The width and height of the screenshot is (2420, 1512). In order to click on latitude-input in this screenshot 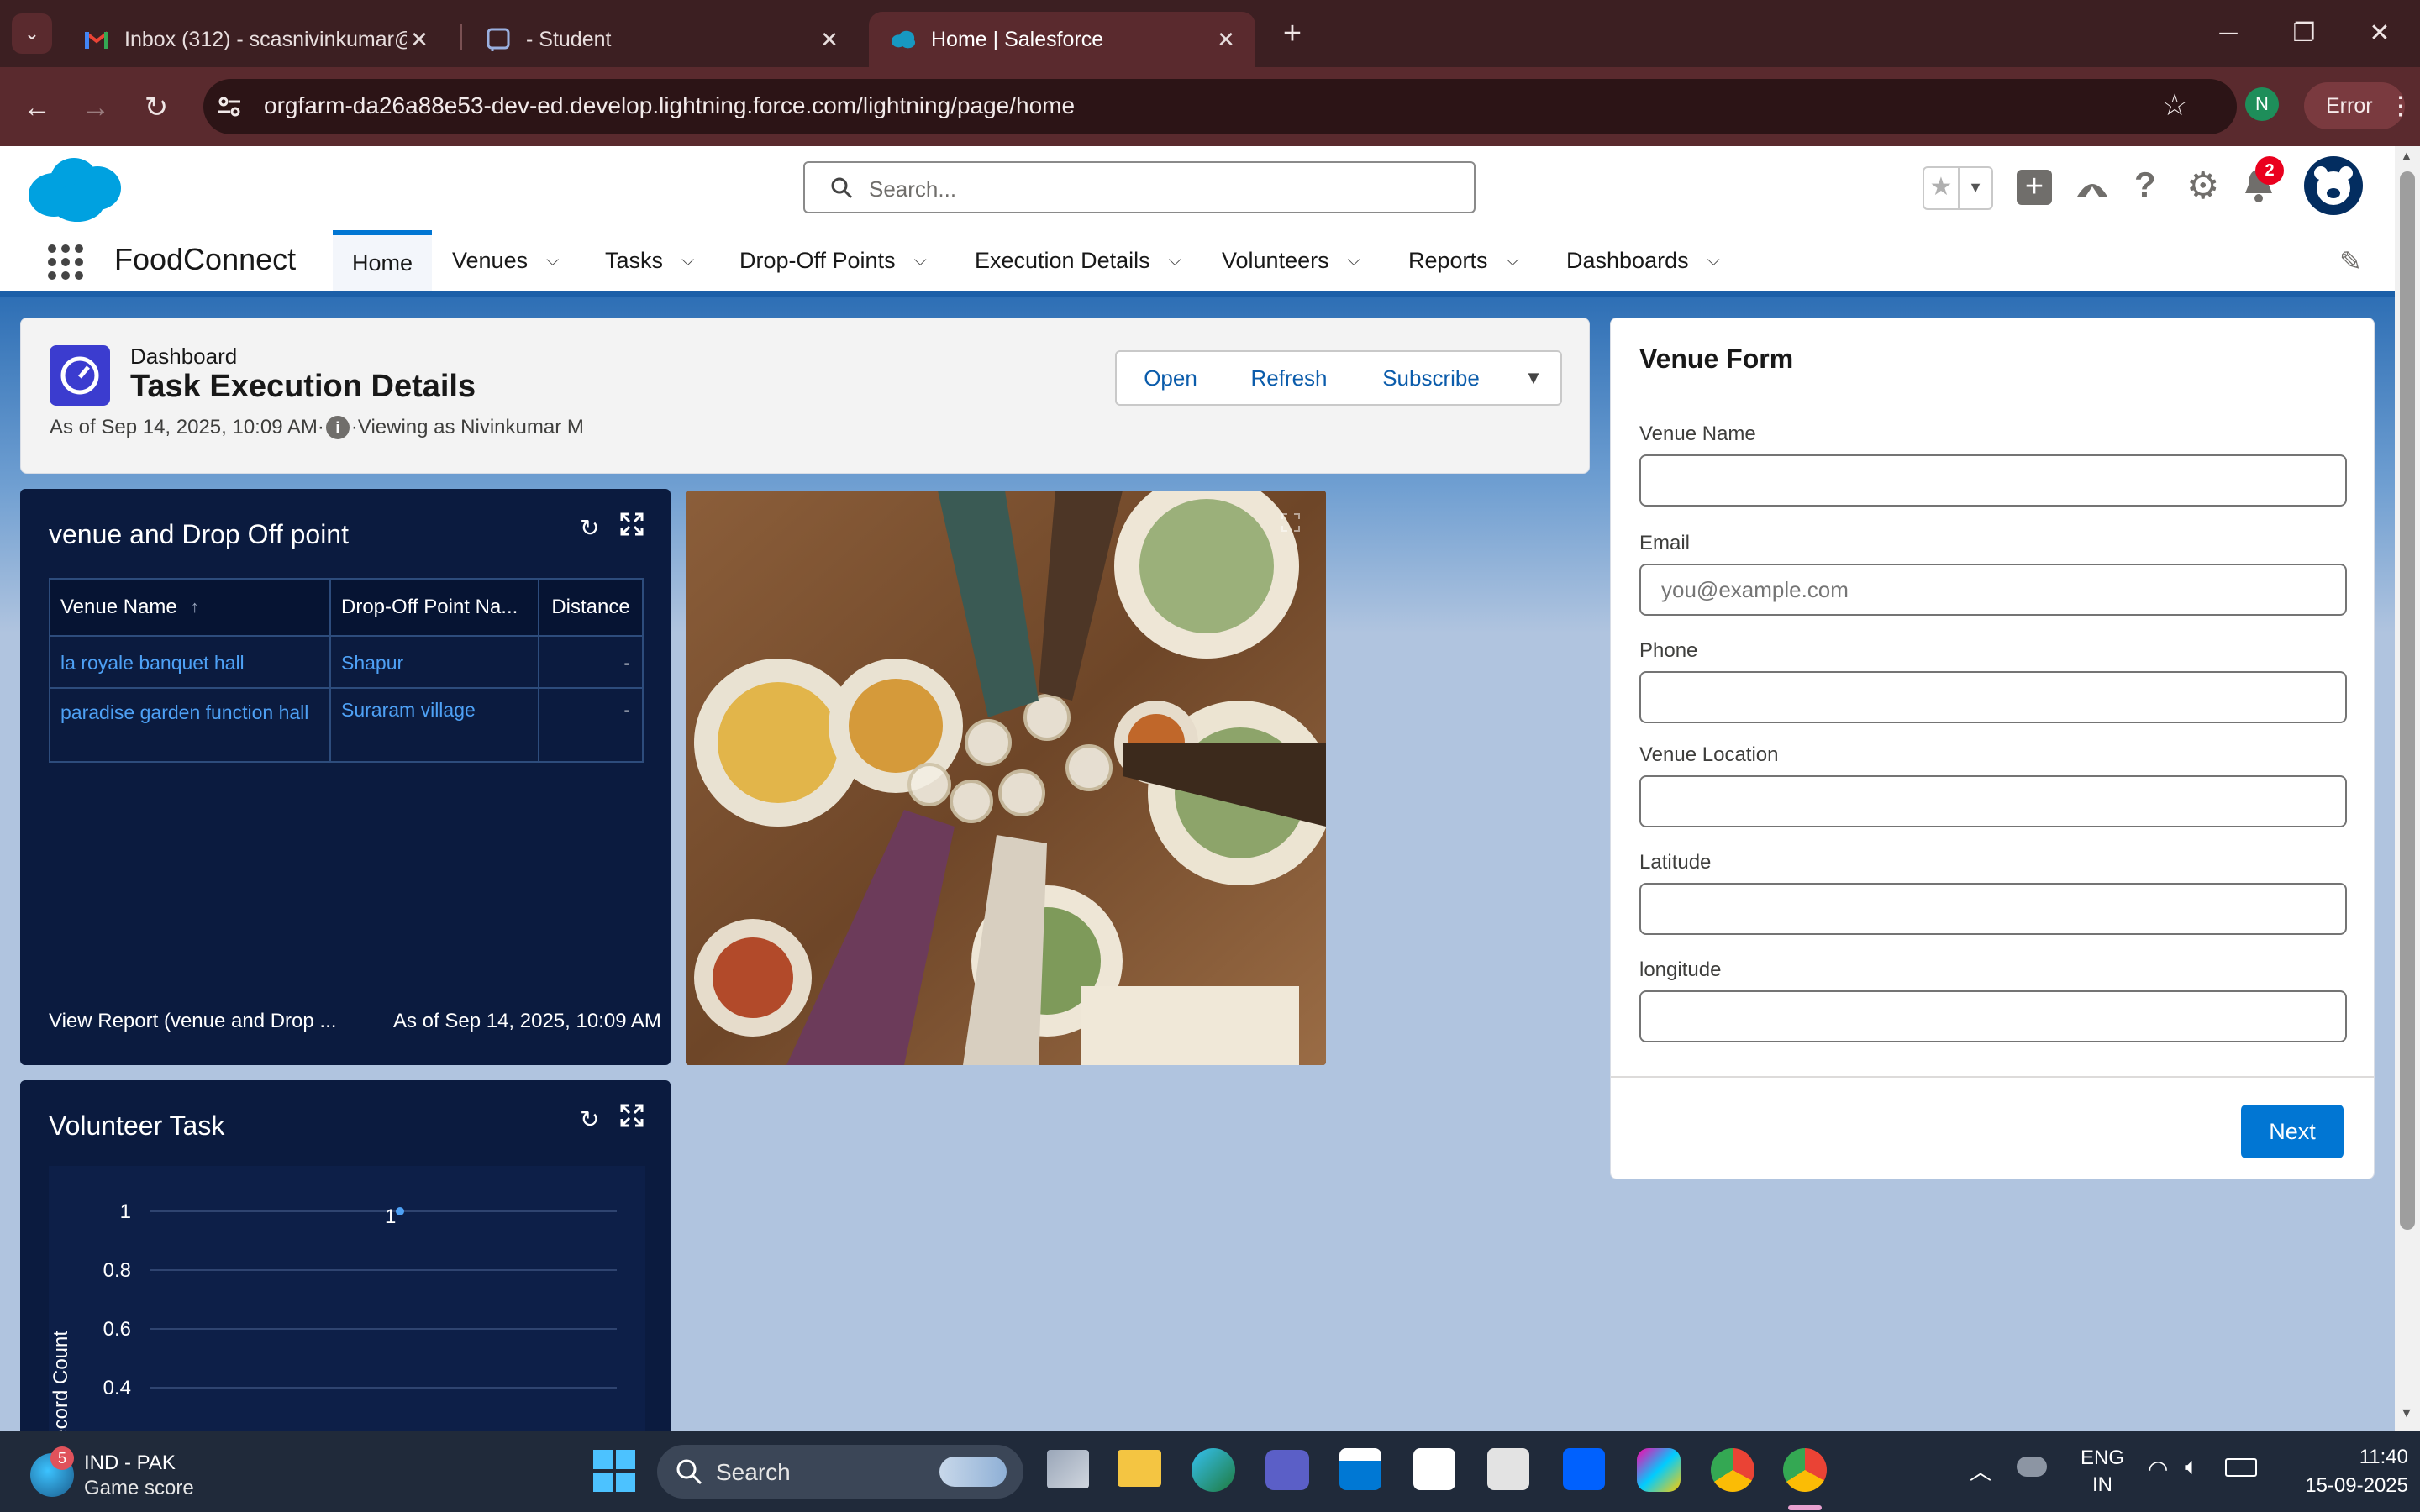, I will do `click(1993, 909)`.